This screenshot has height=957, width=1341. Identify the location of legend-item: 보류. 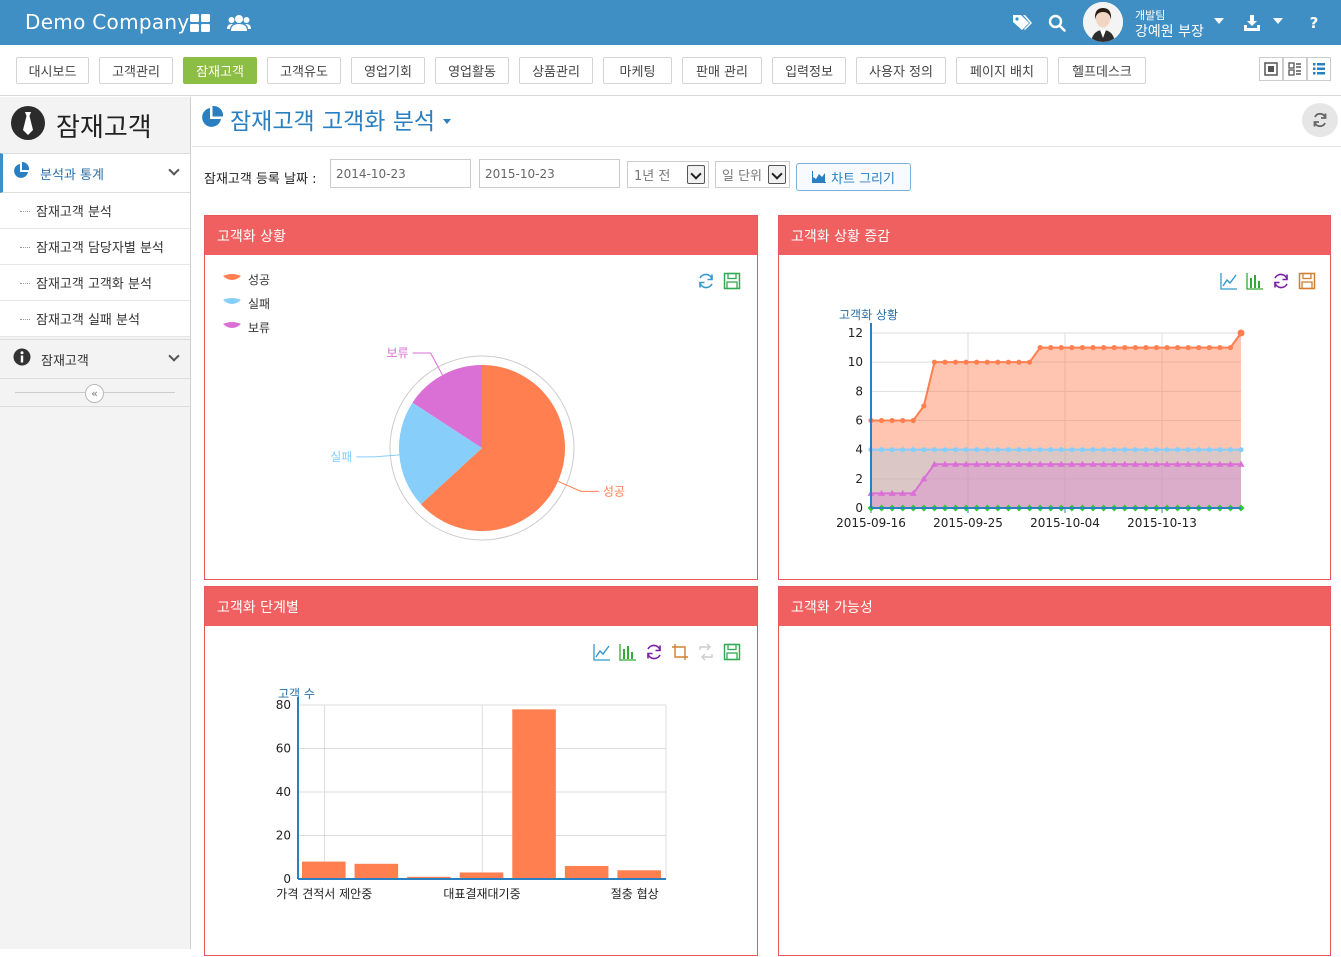
(246, 328).